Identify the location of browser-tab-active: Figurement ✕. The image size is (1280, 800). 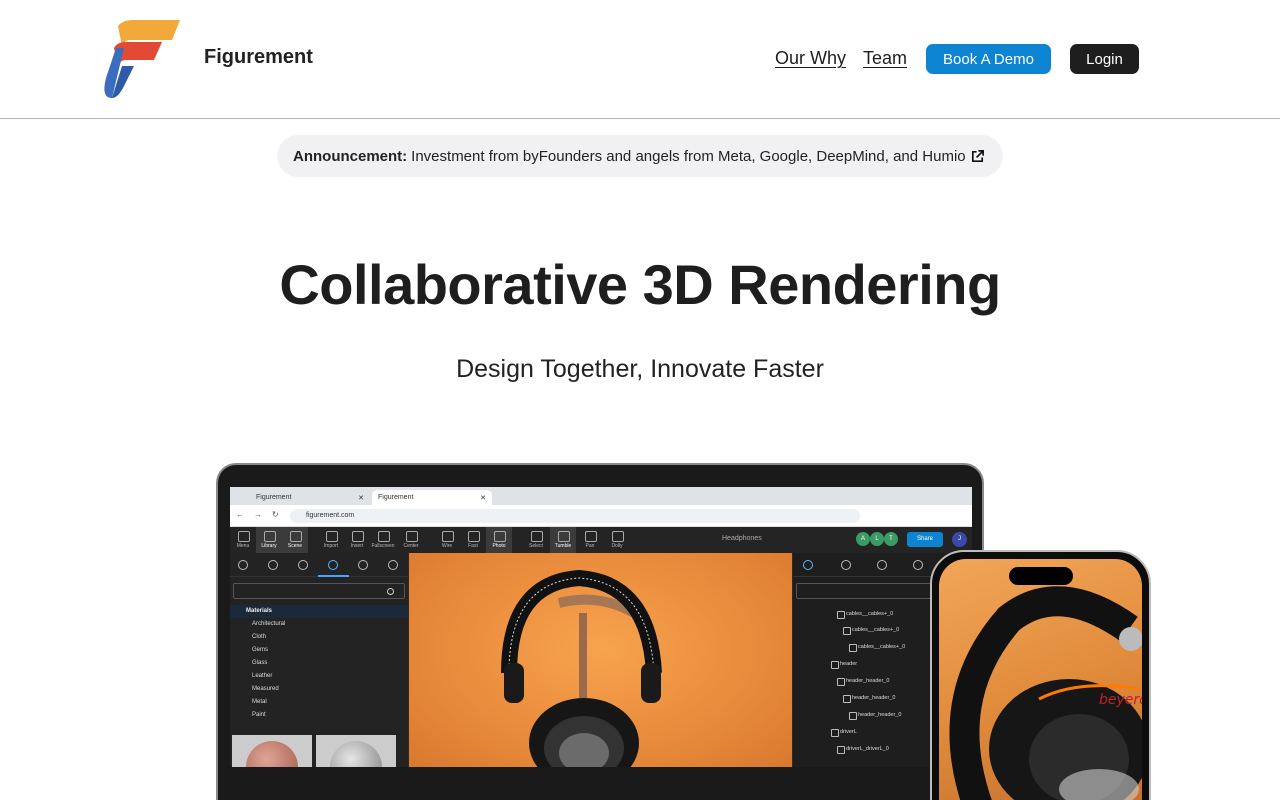
(432, 497).